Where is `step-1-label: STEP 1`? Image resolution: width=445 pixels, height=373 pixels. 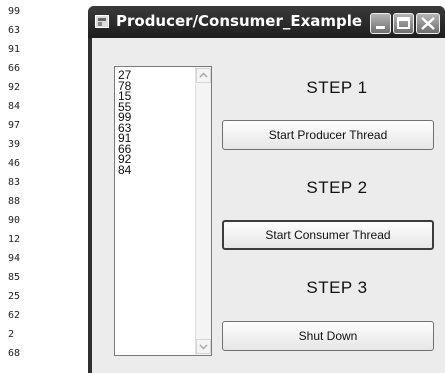
step-1-label: STEP 1 is located at coordinates (337, 87).